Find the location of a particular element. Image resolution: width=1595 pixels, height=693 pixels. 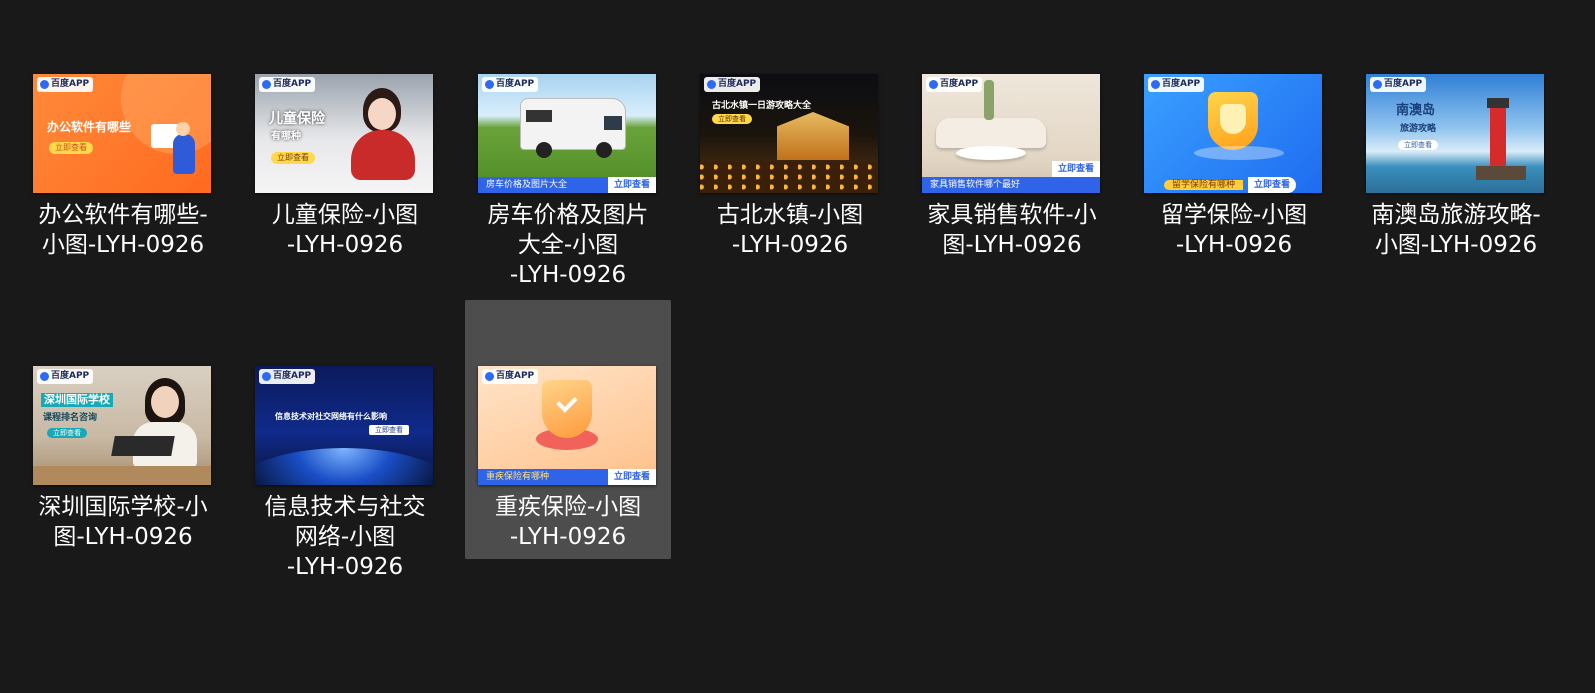

thumbnail-strip-text: 家具销售软件哪个最好 is located at coordinates (975, 185).